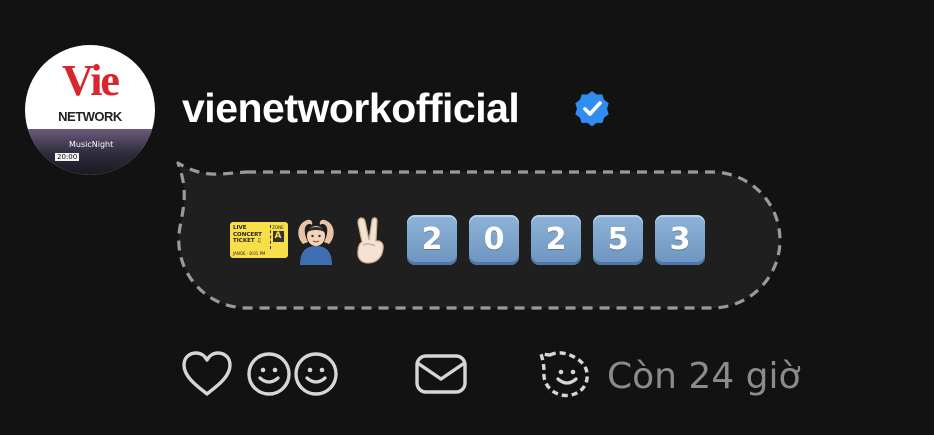  I want to click on note-expiry-text: Còn 24 giờ, so click(704, 376).